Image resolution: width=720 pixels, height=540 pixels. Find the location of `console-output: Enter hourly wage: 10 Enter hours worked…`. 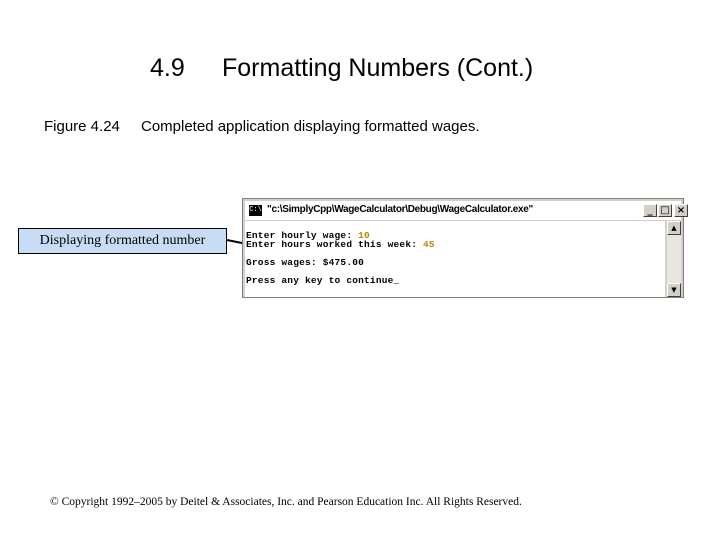

console-output: Enter hourly wage: 10 Enter hours worked… is located at coordinates (455, 259).